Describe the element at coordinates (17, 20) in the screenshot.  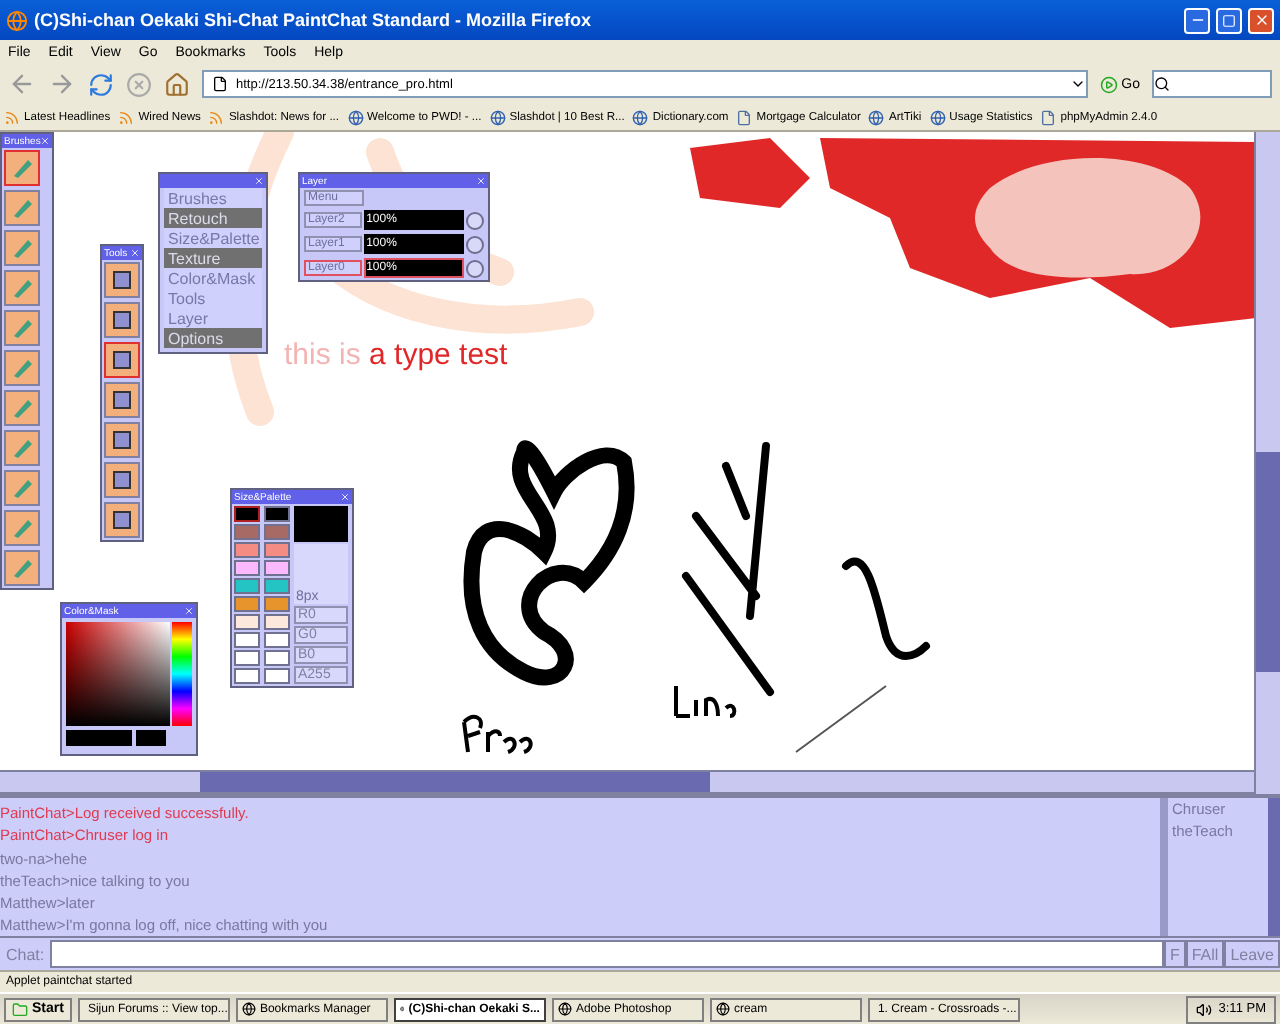
I see `browser-icon` at that location.